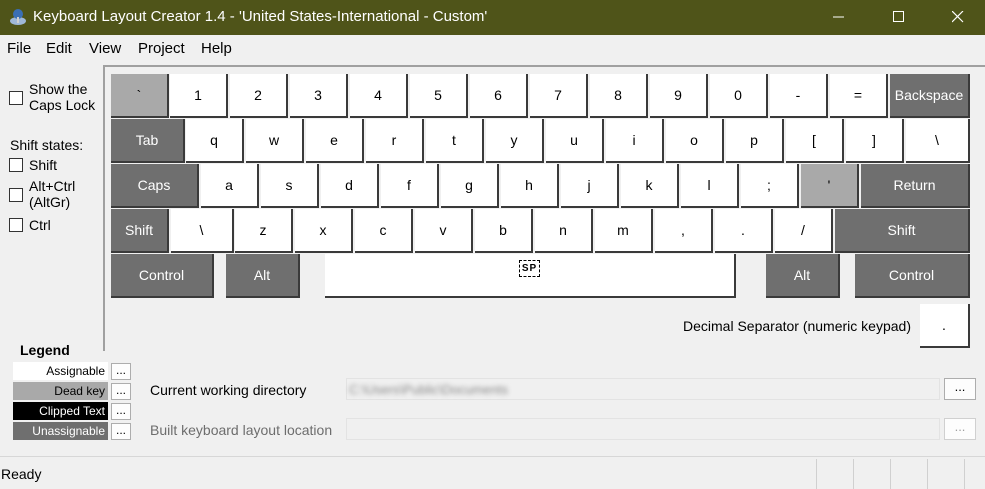 This screenshot has width=985, height=489. Describe the element at coordinates (635, 141) in the screenshot. I see `key-i: i` at that location.